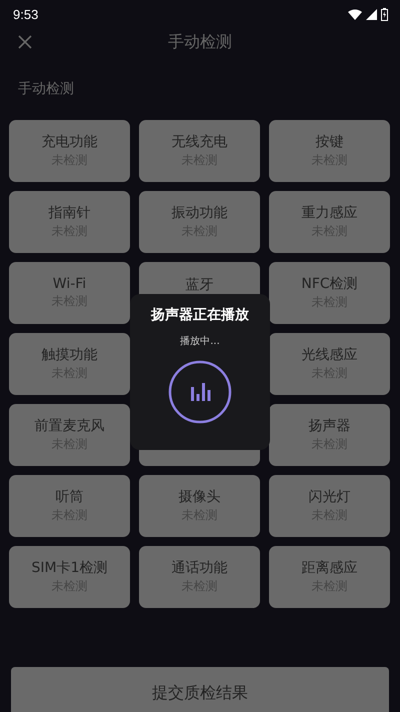  I want to click on test-name: 无线充电, so click(200, 142).